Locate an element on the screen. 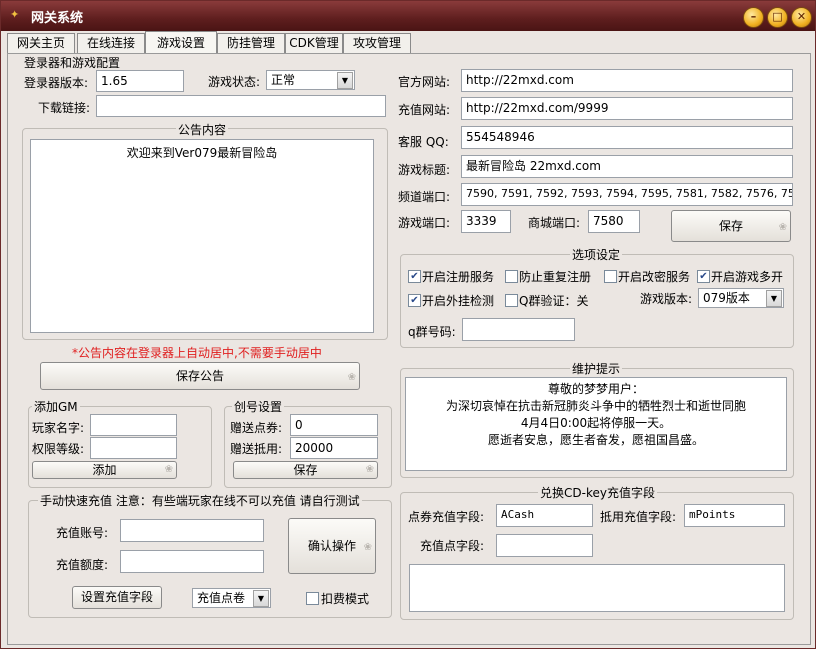 The image size is (816, 649). add-gm-button: 添加 ❀ is located at coordinates (104, 470).